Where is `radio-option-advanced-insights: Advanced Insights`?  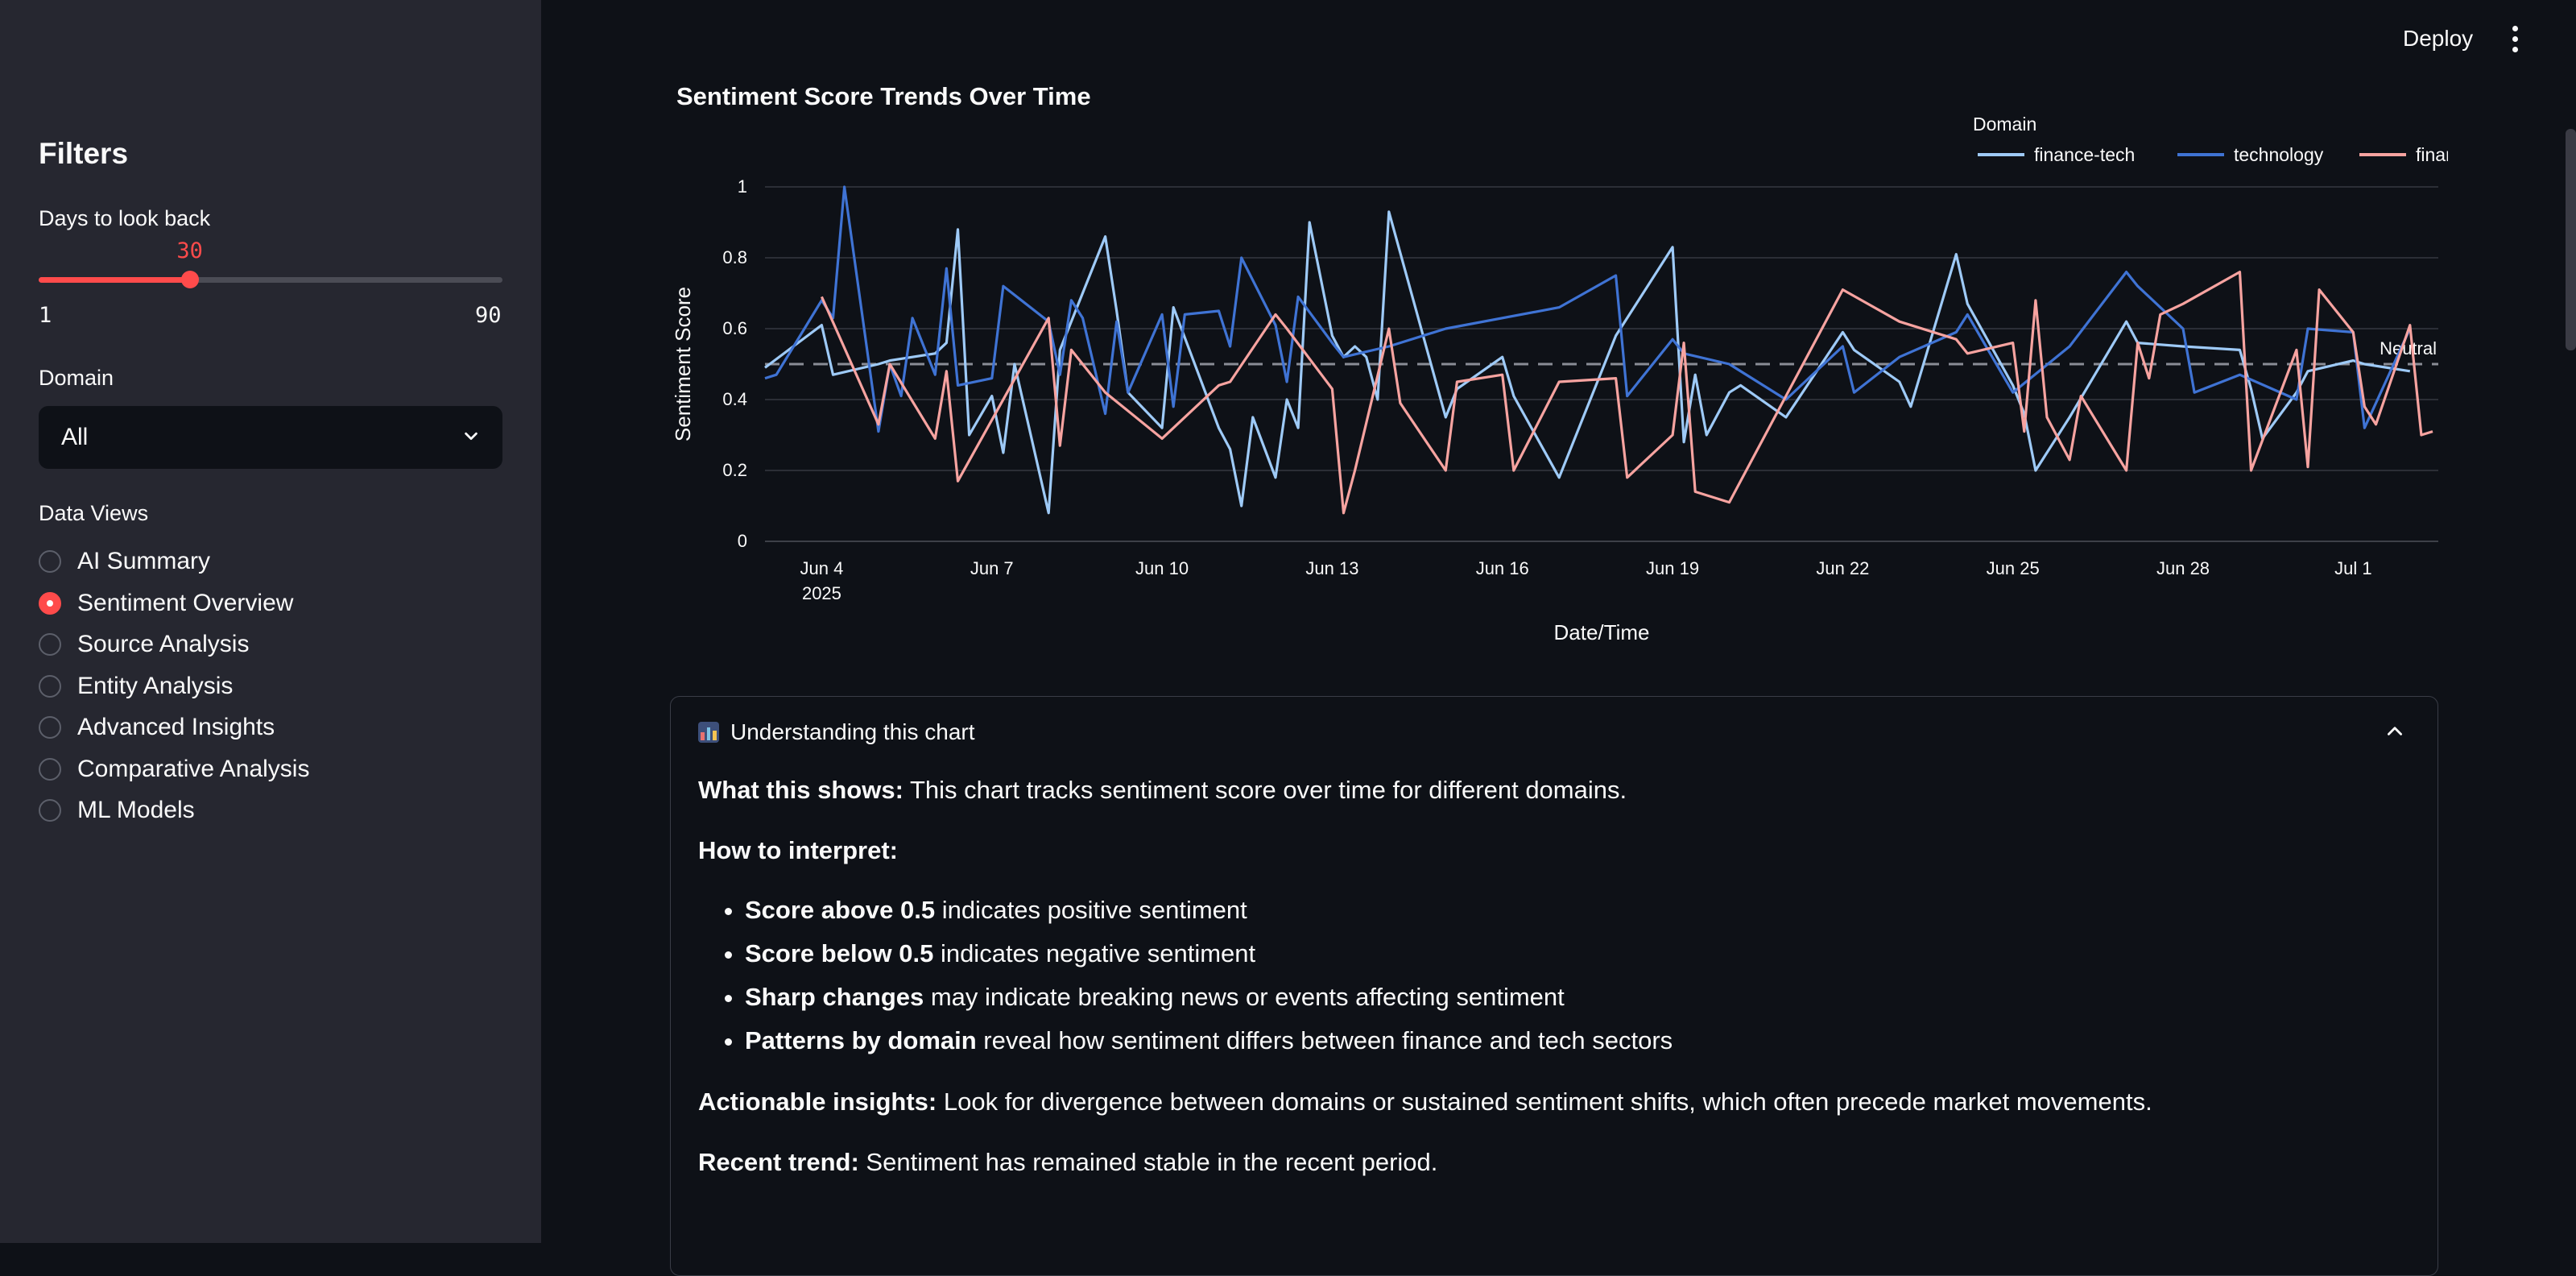 radio-option-advanced-insights: Advanced Insights is located at coordinates (157, 727).